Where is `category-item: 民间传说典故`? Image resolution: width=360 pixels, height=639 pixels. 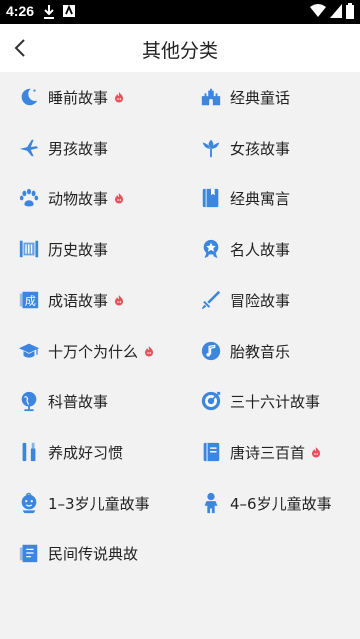
category-item: 民间传说典故 is located at coordinates (103, 553).